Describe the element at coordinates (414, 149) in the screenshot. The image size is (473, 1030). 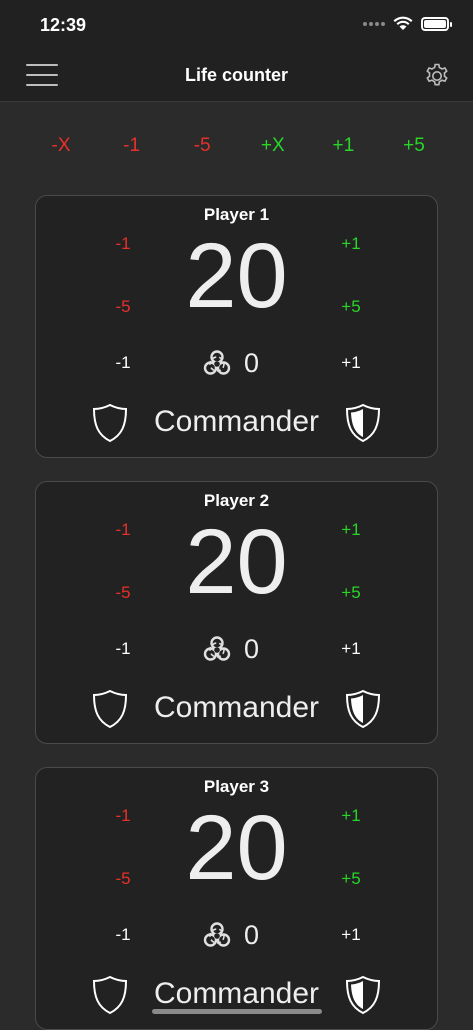
I see `quick-plus-5-button: +5` at that location.